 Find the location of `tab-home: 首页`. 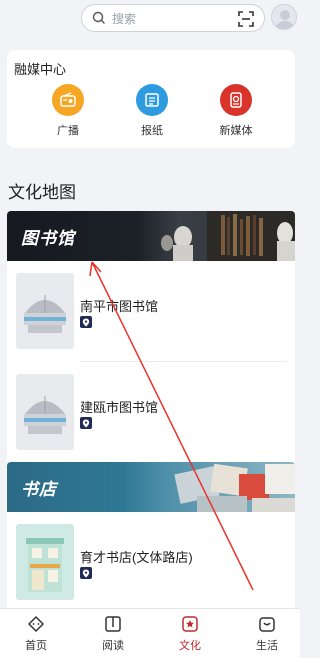

tab-home: 首页 is located at coordinates (36, 633).